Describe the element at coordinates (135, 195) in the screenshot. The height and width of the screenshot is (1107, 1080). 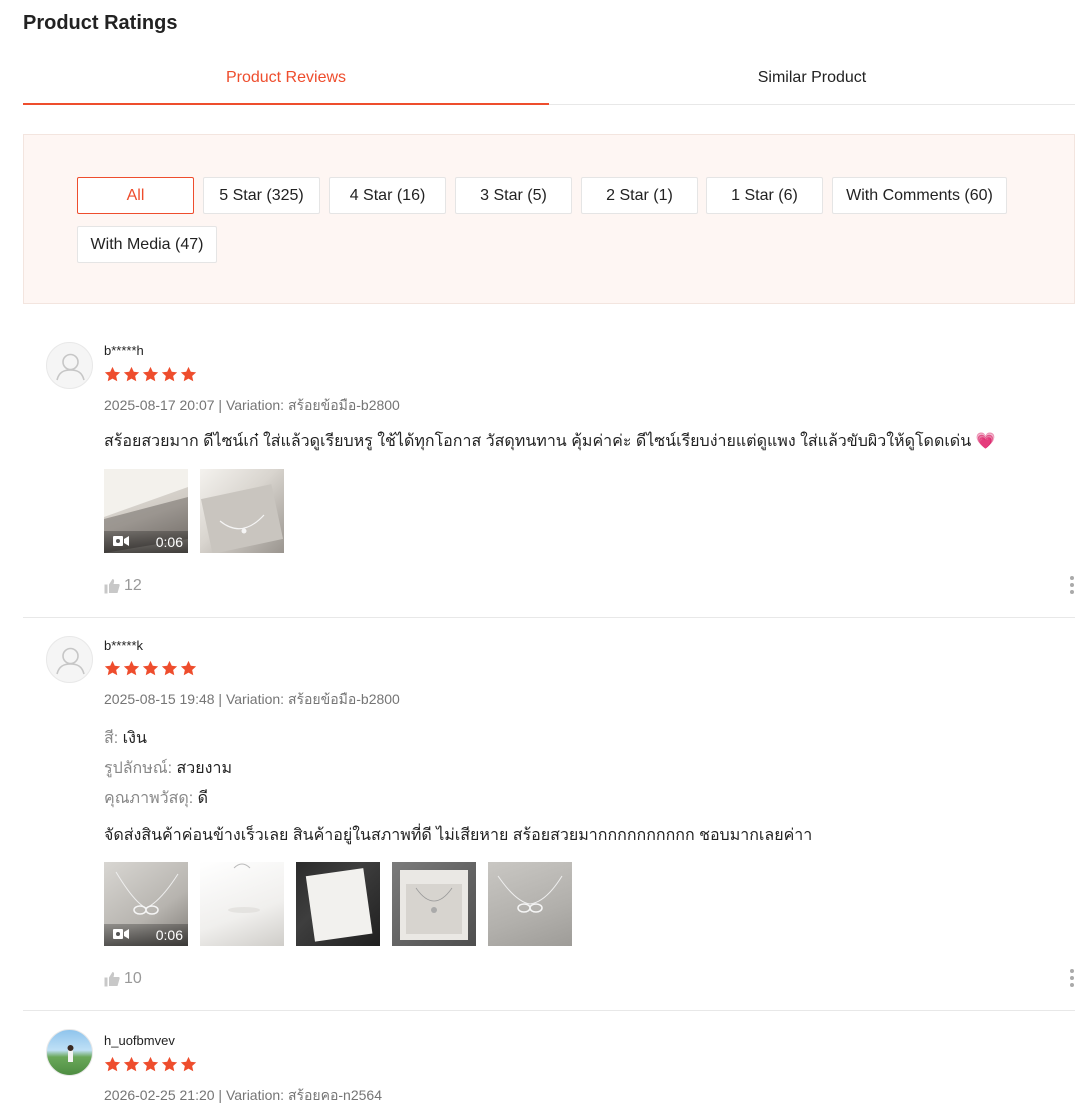
I see `filter-all-button: All` at that location.